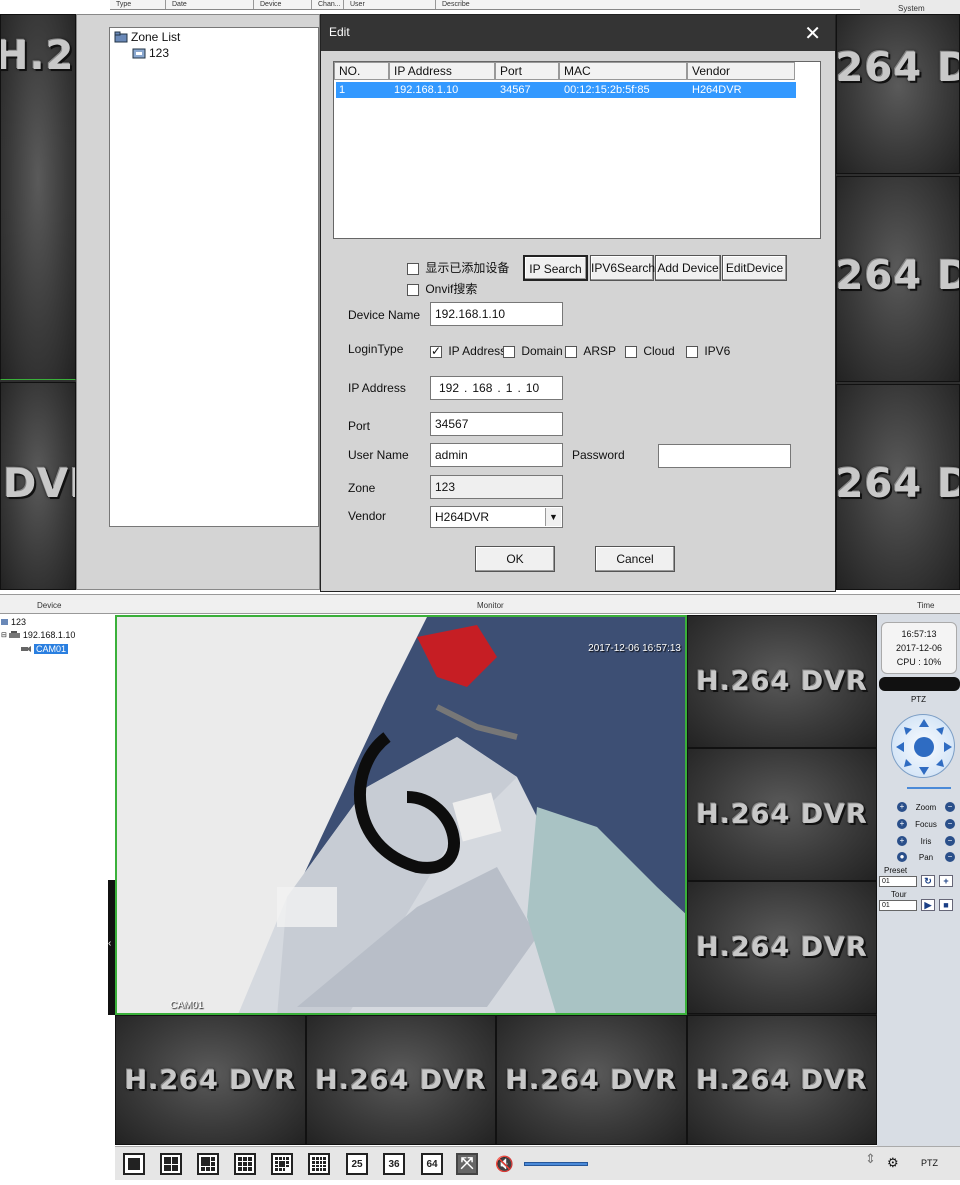  Describe the element at coordinates (578, 33) in the screenshot. I see `dialog-title-bar: Edit ✕` at that location.